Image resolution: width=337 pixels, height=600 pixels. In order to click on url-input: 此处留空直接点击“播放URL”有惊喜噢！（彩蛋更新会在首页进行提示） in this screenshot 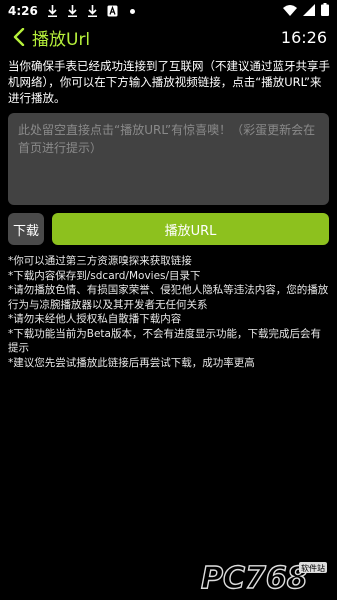, I will do `click(168, 159)`.